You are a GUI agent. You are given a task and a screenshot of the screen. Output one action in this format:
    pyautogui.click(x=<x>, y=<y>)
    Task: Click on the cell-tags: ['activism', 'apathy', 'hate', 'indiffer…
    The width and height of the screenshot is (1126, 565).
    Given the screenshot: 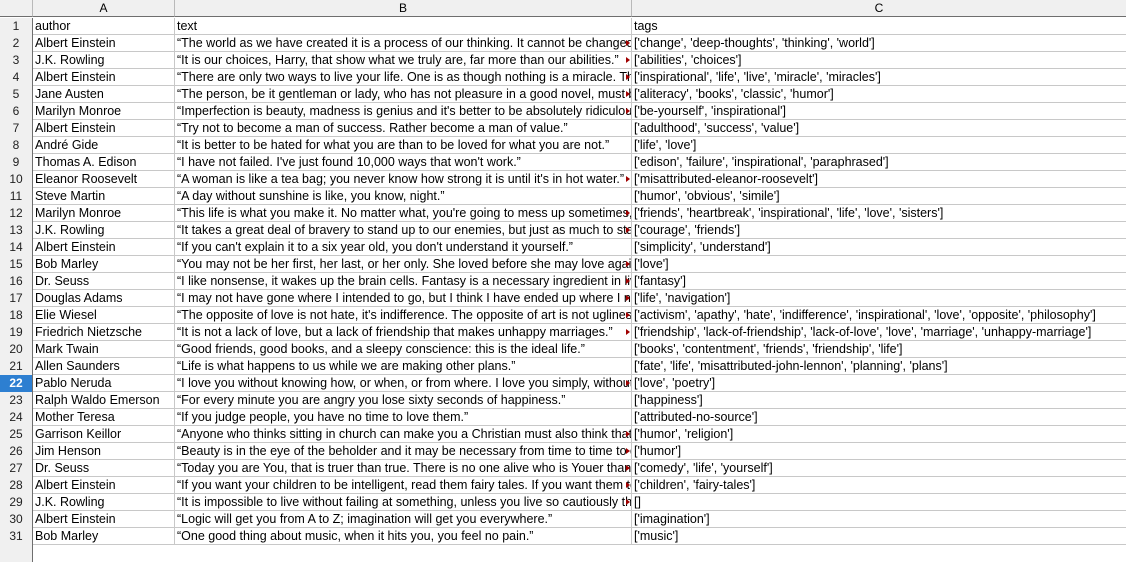 What is the action you would take?
    pyautogui.click(x=879, y=315)
    